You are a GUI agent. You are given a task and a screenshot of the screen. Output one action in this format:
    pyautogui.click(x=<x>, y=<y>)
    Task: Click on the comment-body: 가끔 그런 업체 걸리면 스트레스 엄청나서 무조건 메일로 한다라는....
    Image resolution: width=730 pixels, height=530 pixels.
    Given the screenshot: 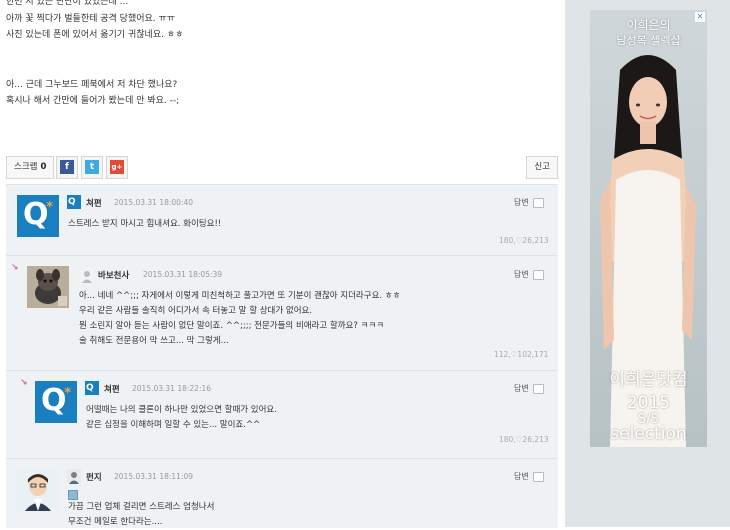 What is the action you would take?
    pyautogui.click(x=141, y=515)
    